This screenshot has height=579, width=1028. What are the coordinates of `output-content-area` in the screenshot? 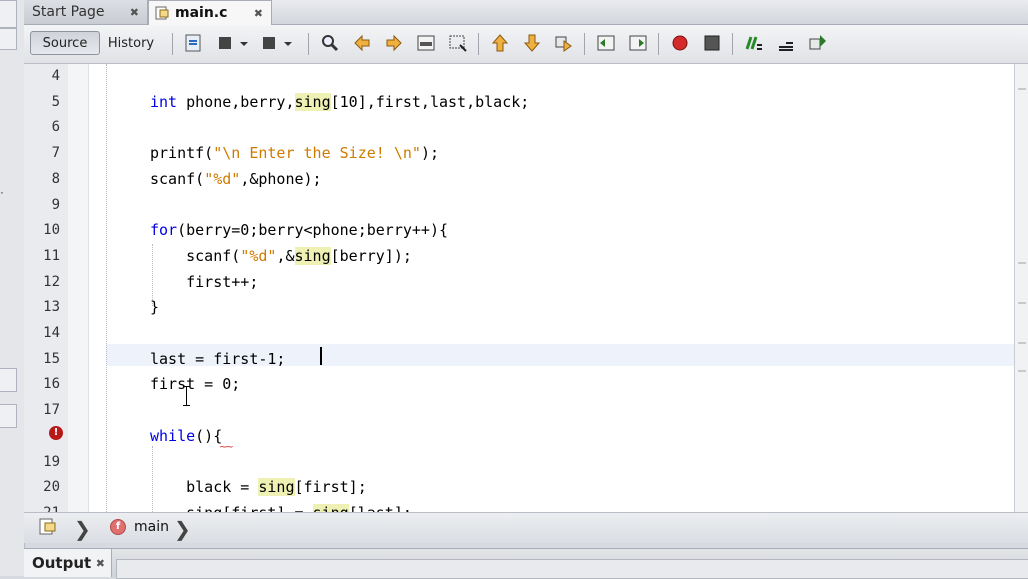 It's located at (572, 569).